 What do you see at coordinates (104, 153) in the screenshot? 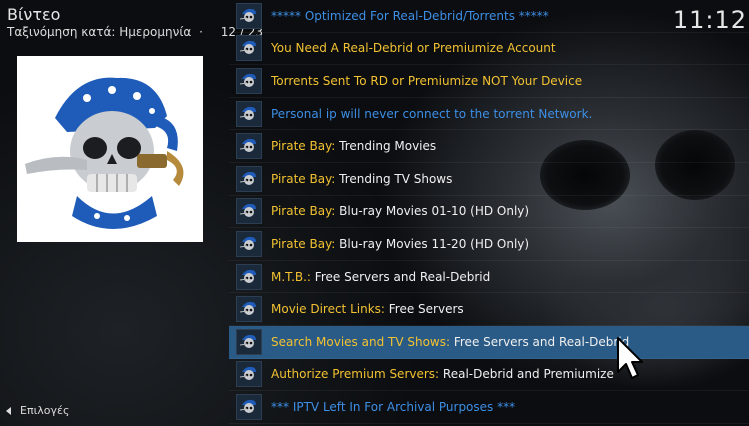
I see `pirate-skull-icon` at bounding box center [104, 153].